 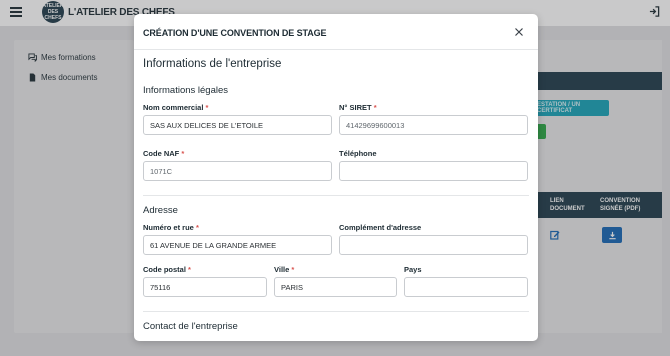 I want to click on complement-label: Complément d'adresse, so click(x=380, y=227).